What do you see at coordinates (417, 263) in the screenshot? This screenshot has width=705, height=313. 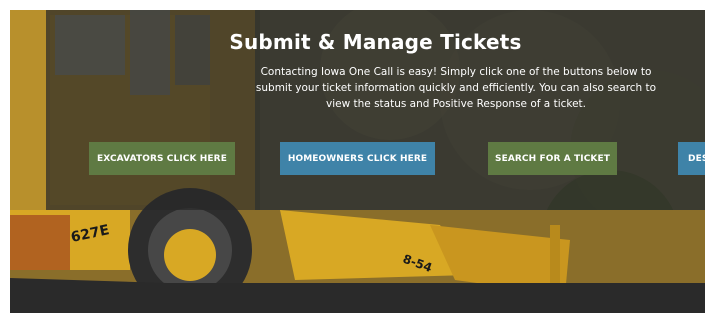 I see `arm-number-label: 8-54` at bounding box center [417, 263].